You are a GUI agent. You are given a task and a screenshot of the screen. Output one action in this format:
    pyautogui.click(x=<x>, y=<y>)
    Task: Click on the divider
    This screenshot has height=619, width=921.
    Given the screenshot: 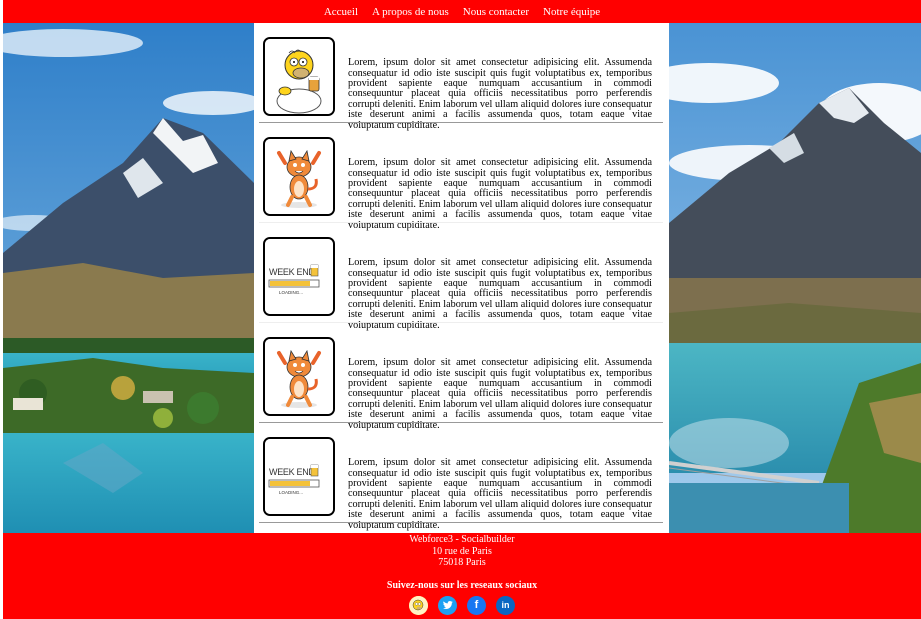 What is the action you would take?
    pyautogui.click(x=461, y=522)
    